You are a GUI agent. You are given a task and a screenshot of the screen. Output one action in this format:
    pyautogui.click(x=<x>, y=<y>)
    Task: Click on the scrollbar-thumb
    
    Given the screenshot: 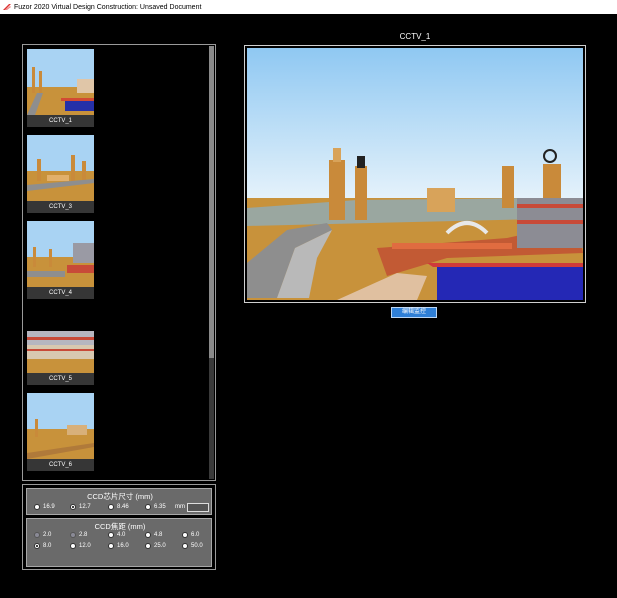 What is the action you would take?
    pyautogui.click(x=211, y=202)
    